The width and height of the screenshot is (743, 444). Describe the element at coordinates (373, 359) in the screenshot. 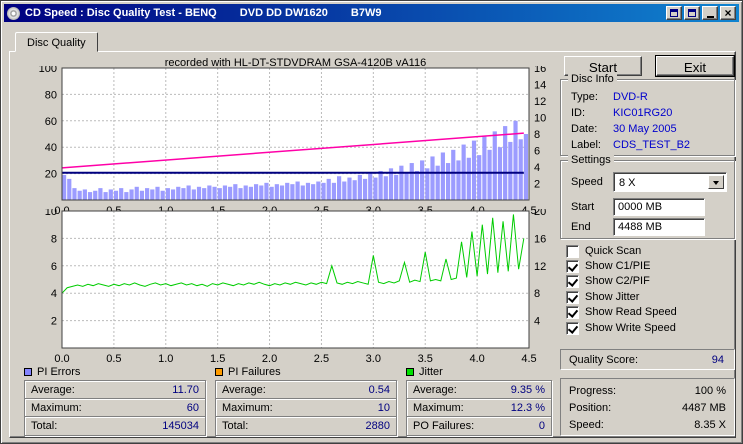

I see `svg-text: 3.0` at that location.